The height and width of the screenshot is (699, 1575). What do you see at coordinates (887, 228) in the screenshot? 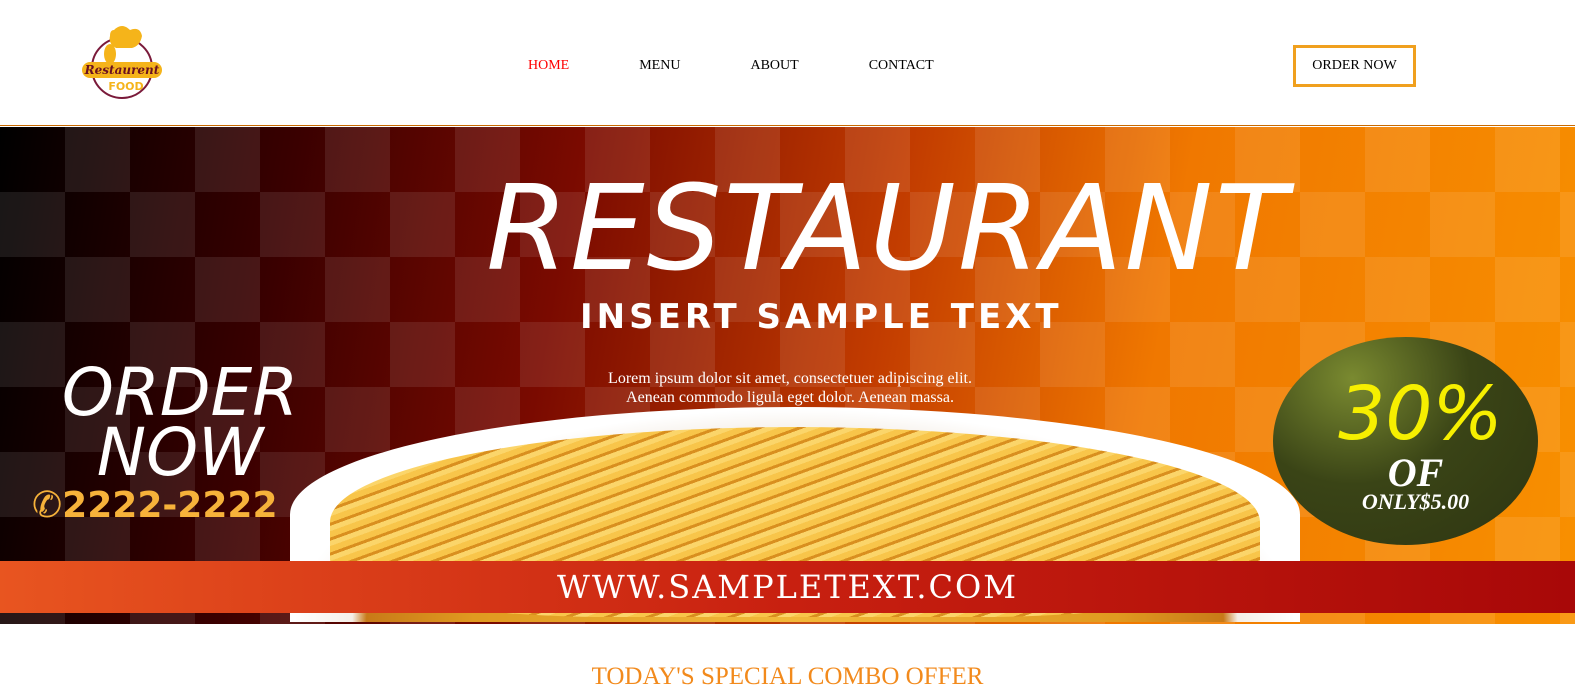
I see `banner-title: RESTAURANT` at bounding box center [887, 228].